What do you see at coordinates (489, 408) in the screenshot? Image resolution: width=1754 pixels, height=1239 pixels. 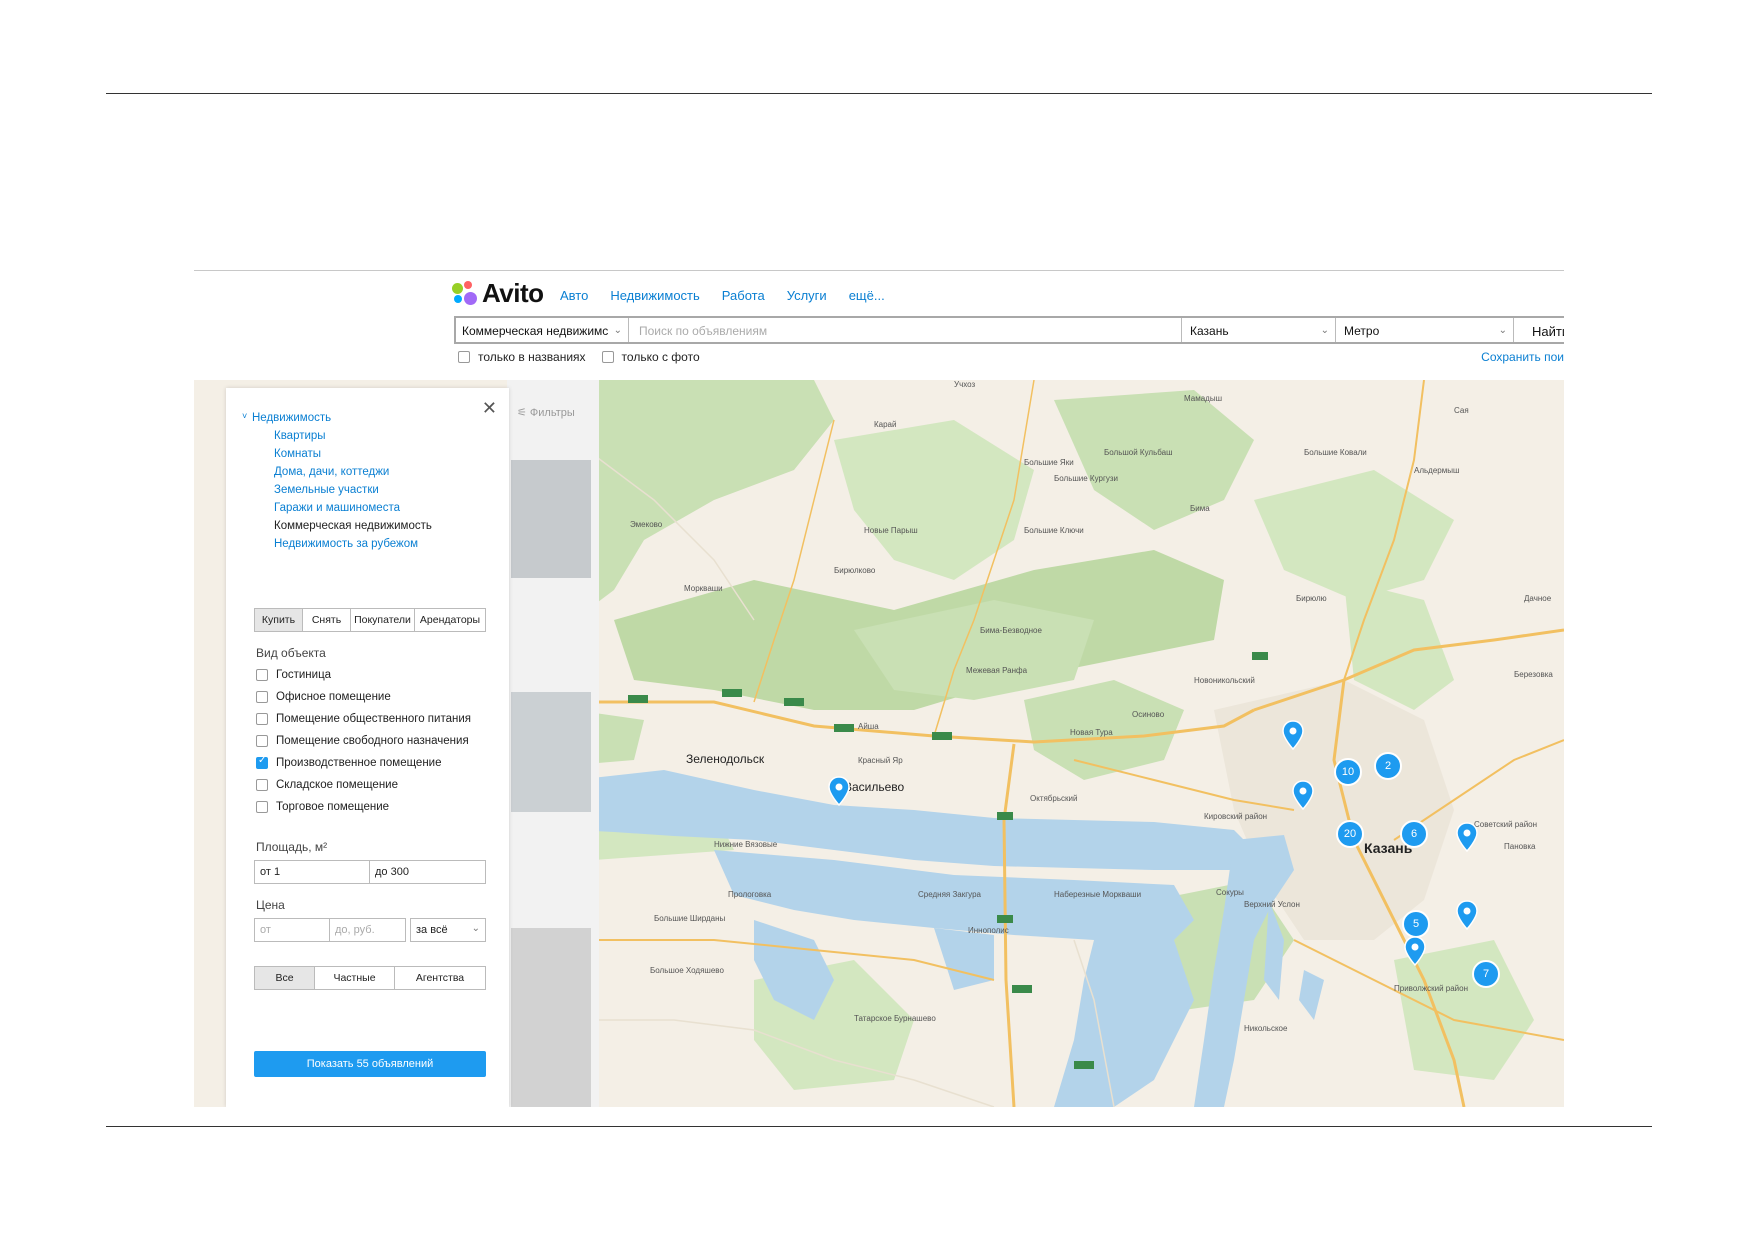 I see `close-icon: ✕` at bounding box center [489, 408].